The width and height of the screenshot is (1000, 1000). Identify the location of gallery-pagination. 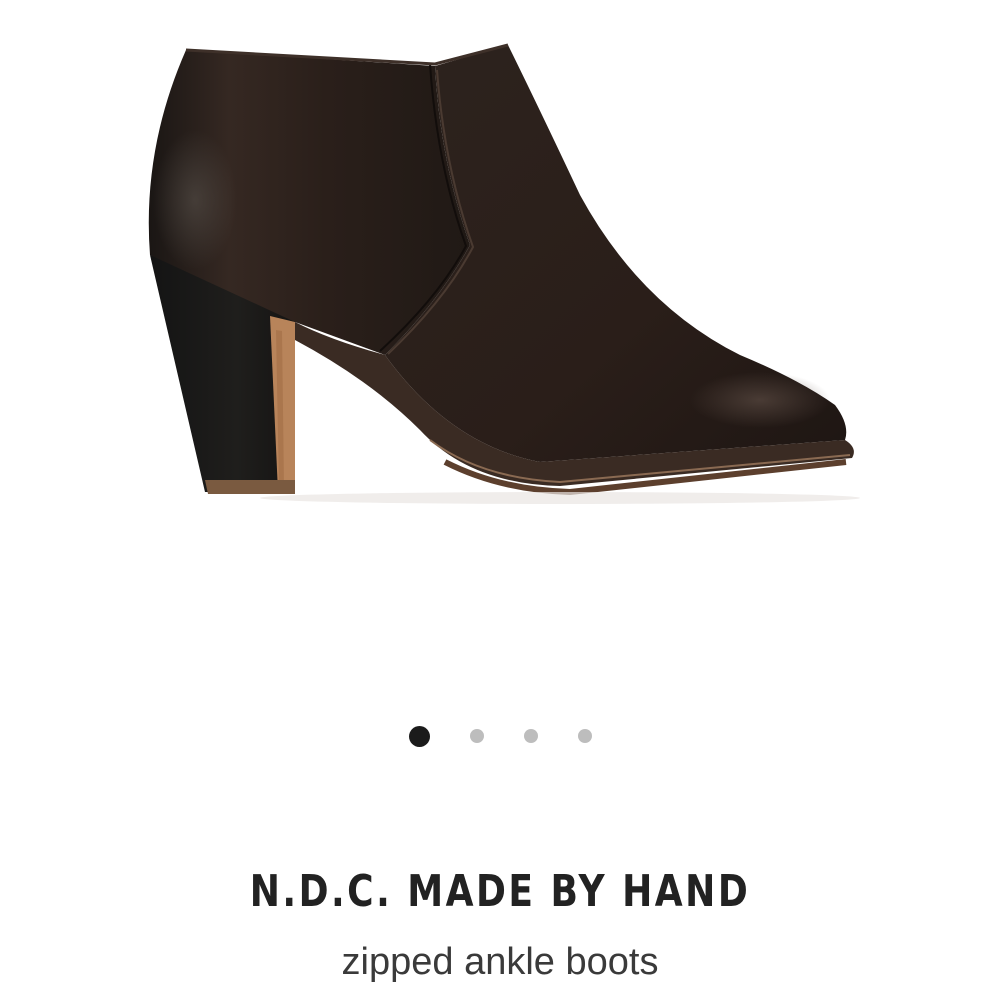
(500, 736).